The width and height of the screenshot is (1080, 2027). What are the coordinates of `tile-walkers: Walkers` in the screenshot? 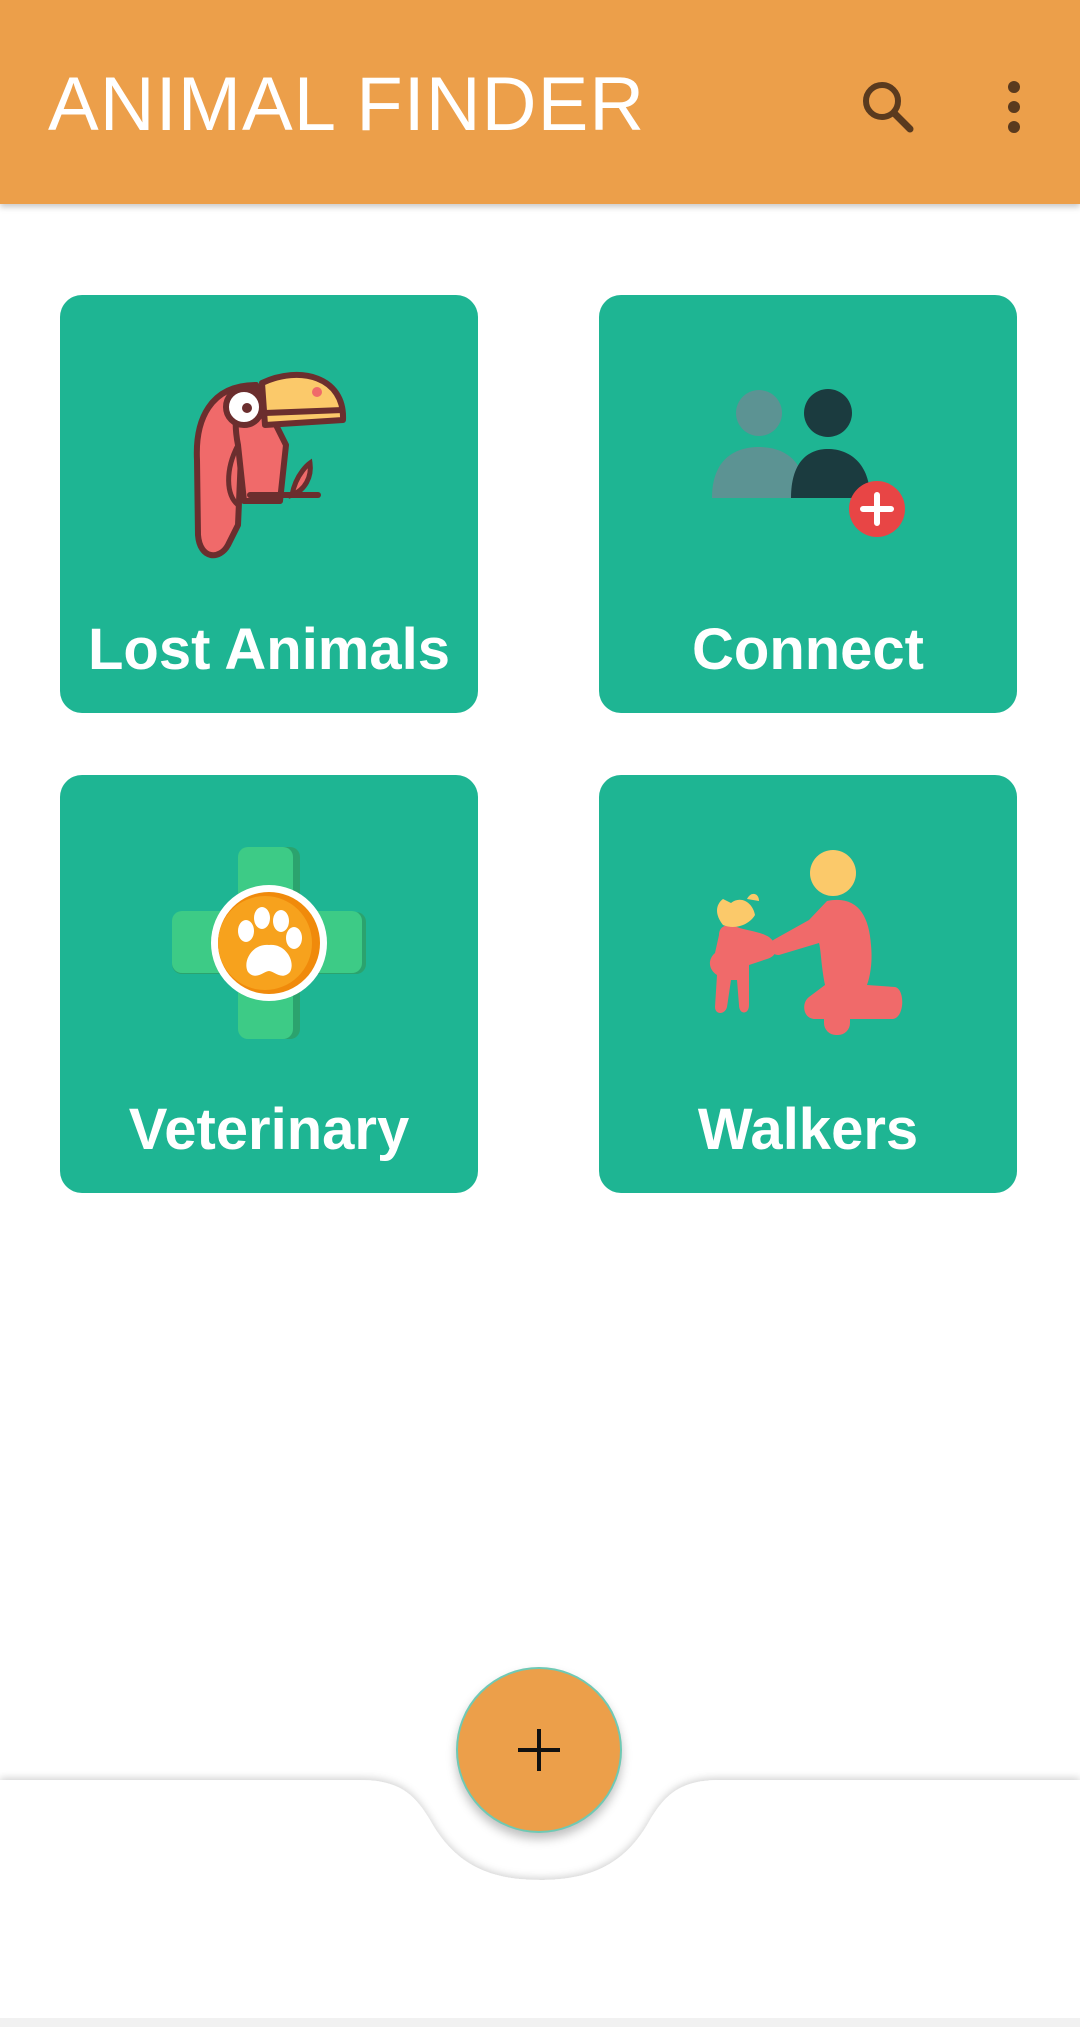 It's located at (808, 984).